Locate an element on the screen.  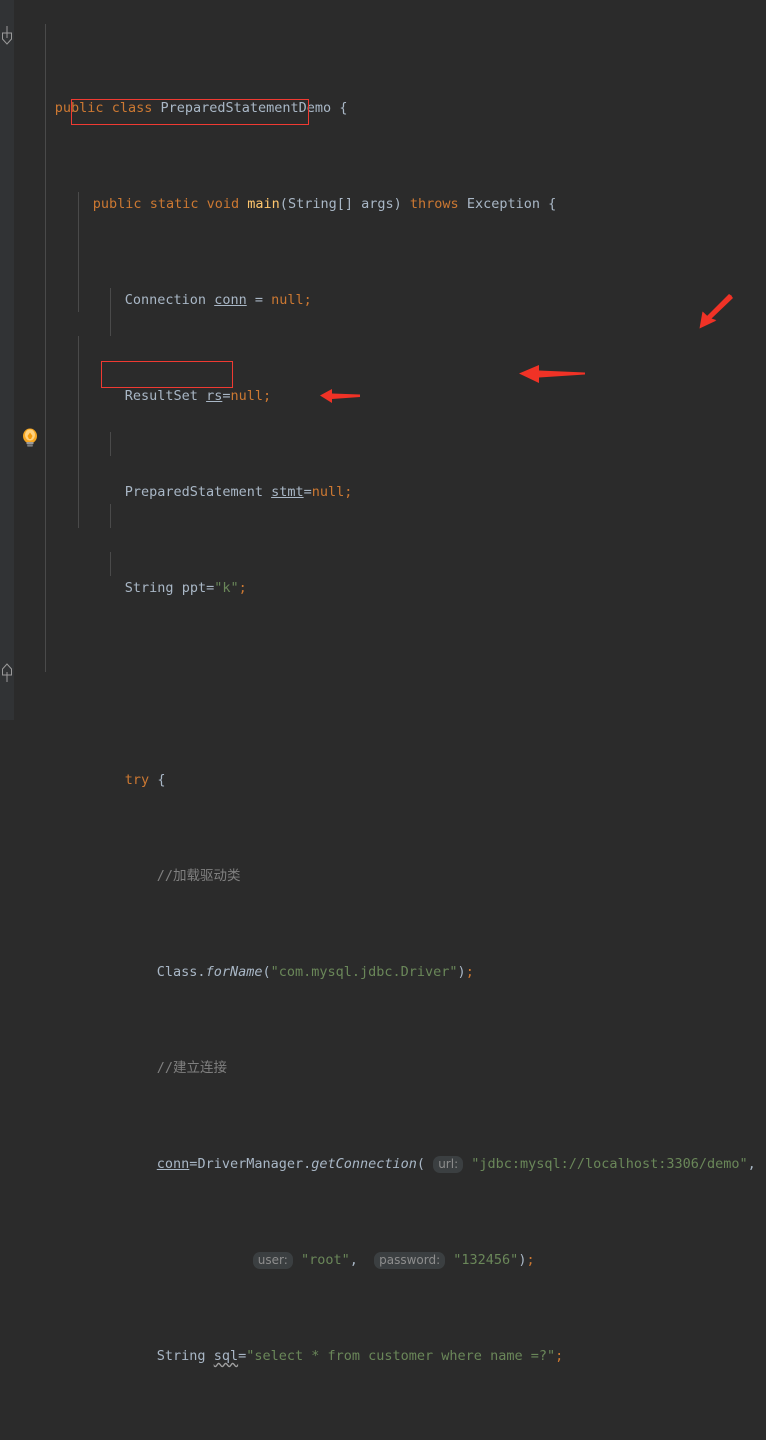
code-line: Class.forName("com.mysql.jdbc.Driver"); is located at coordinates (383, 958).